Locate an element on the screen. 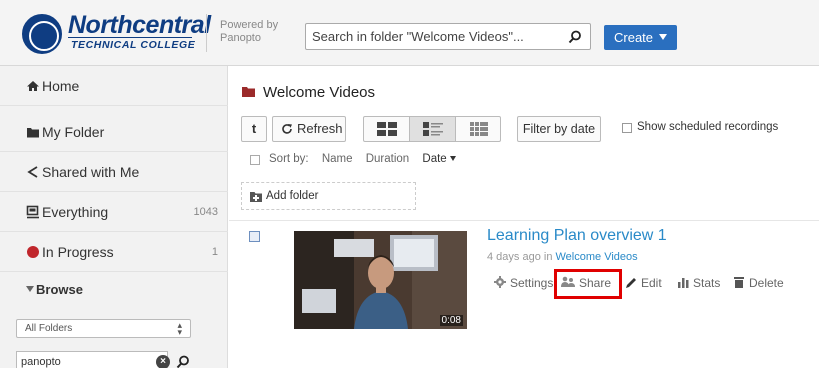 This screenshot has width=819, height=368. powered-by-line1: Powered by is located at coordinates (249, 25).